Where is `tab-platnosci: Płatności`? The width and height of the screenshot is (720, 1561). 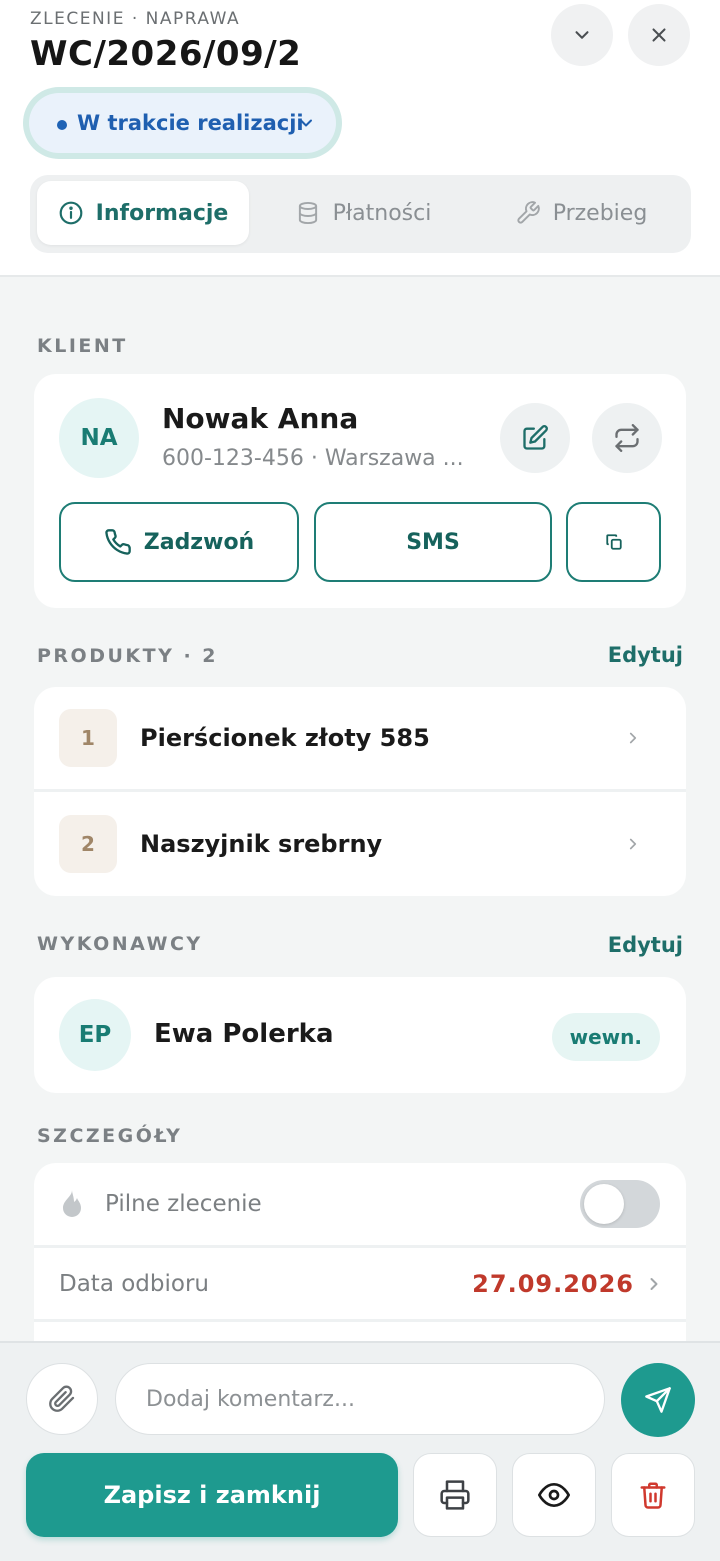 tab-platnosci: Płatności is located at coordinates (363, 213).